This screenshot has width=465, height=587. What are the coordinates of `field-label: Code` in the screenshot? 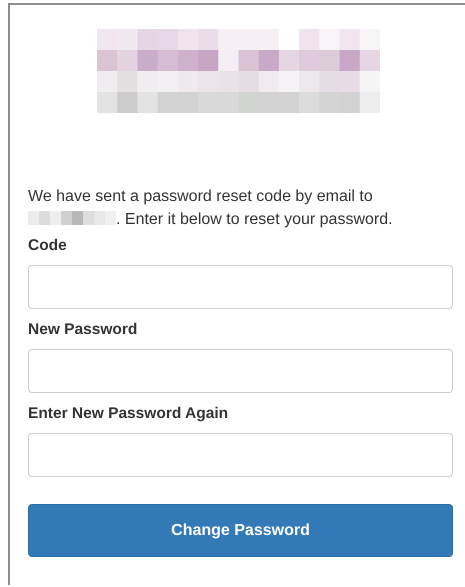 It's located at (48, 246).